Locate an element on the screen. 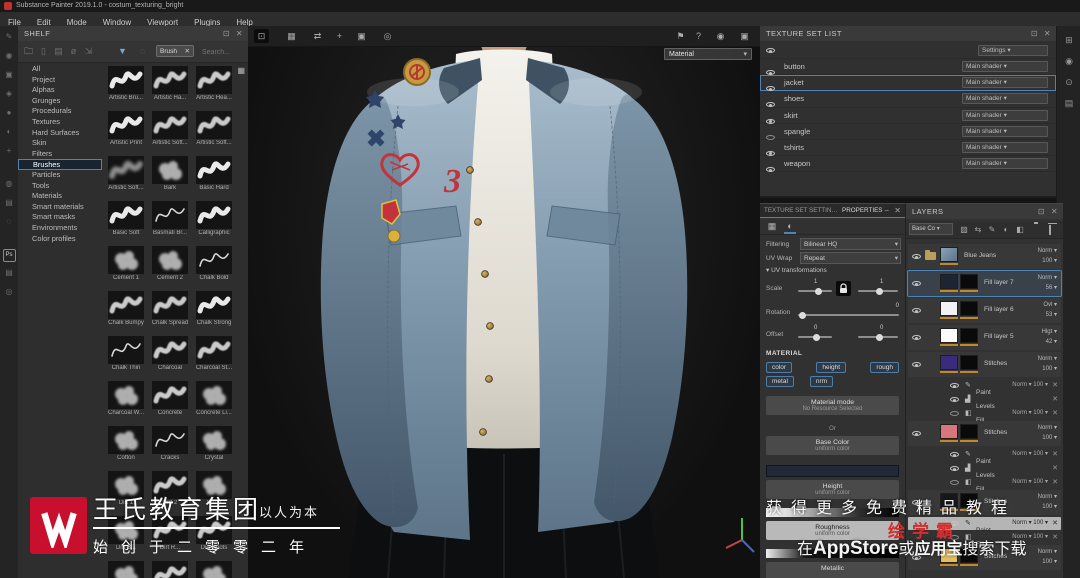 Image resolution: width=1080 pixels, height=578 pixels. offset-y-slider is located at coordinates (878, 337).